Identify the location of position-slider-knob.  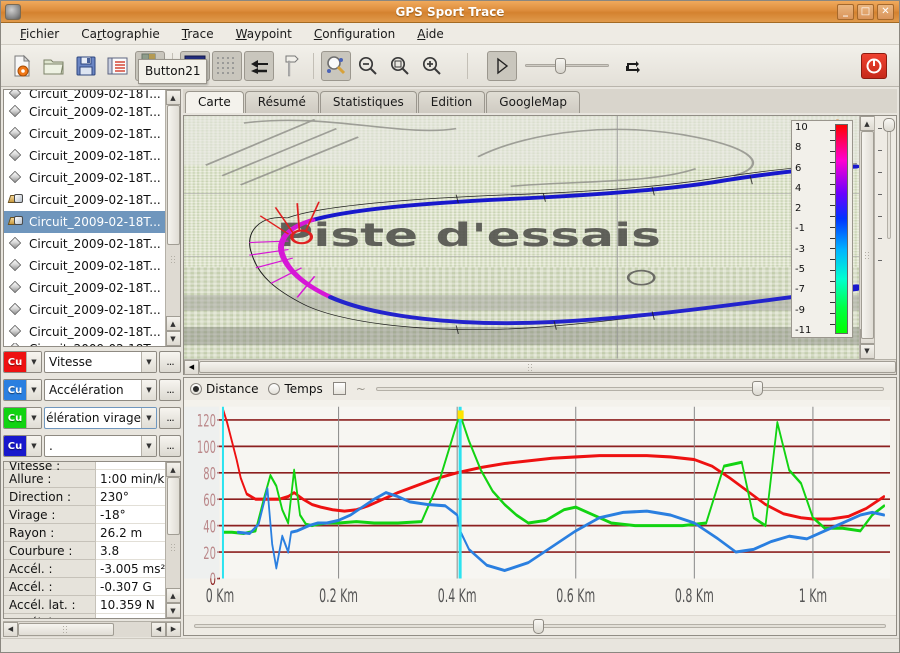
(539, 626).